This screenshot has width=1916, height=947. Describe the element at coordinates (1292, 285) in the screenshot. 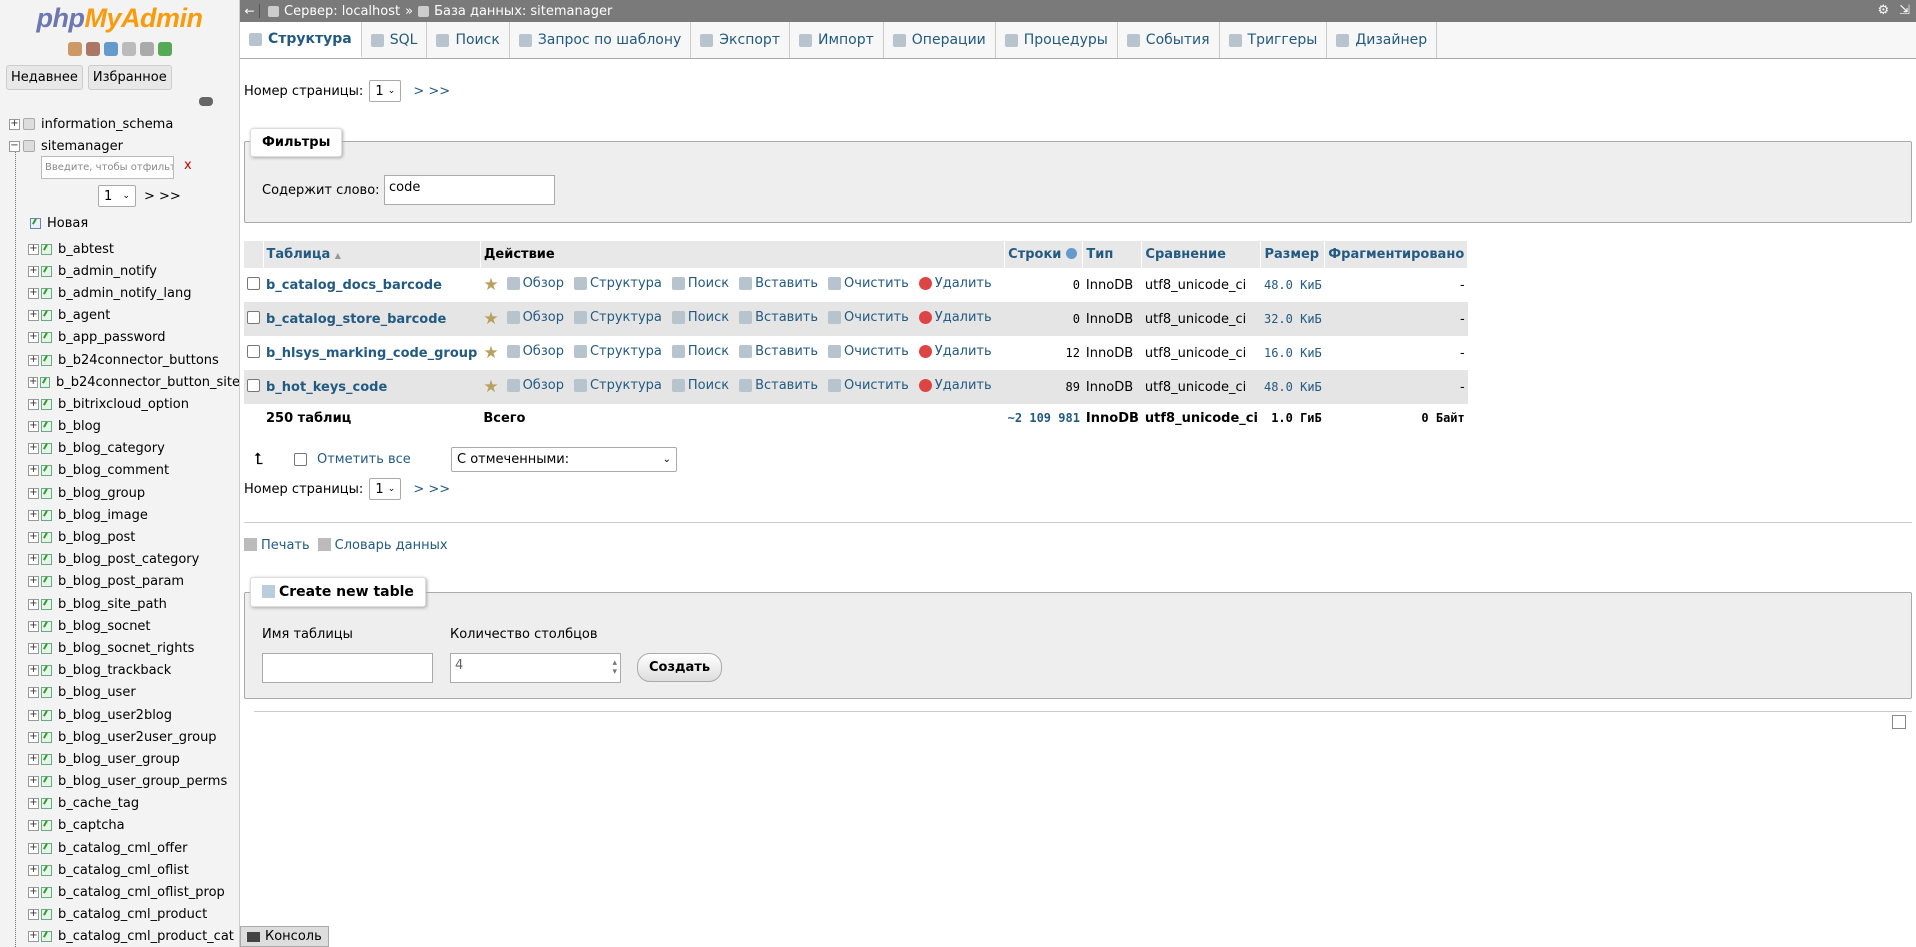

I see `row-size: 48.0 КиБ` at that location.